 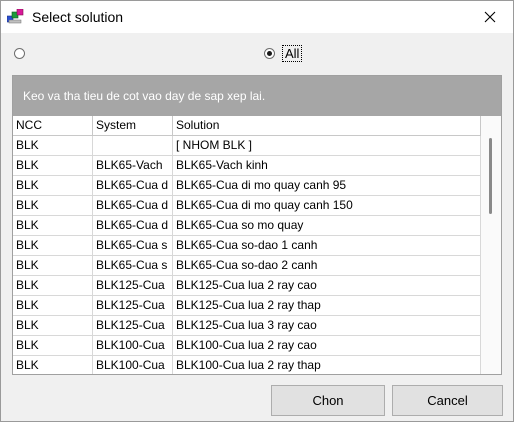 What do you see at coordinates (133, 125) in the screenshot?
I see `column-header-system: System` at bounding box center [133, 125].